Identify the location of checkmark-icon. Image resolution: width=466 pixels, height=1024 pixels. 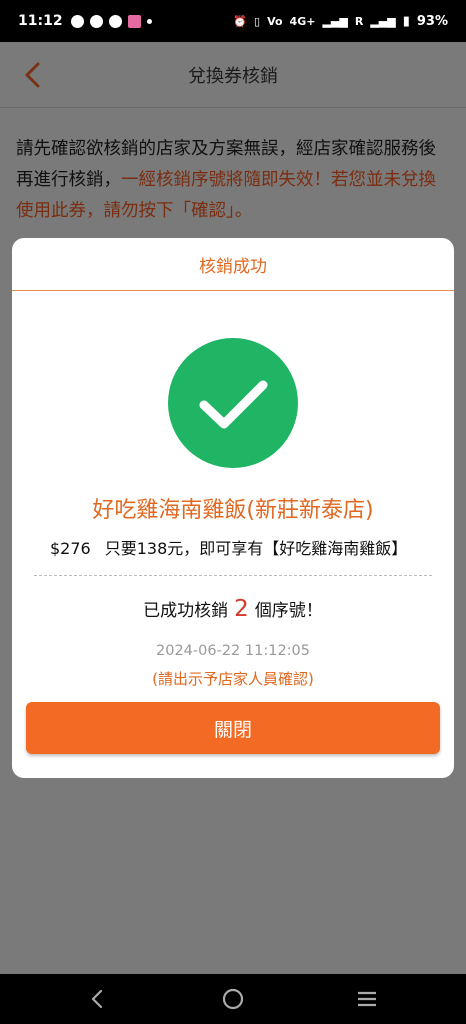
(233, 404).